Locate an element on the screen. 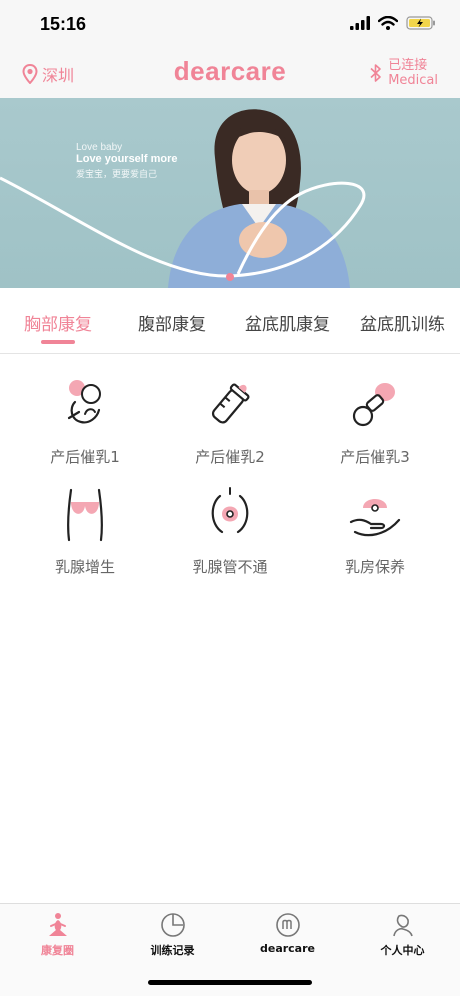 This screenshot has width=460, height=996. program-item: 乳腺增生 is located at coordinates (85, 530).